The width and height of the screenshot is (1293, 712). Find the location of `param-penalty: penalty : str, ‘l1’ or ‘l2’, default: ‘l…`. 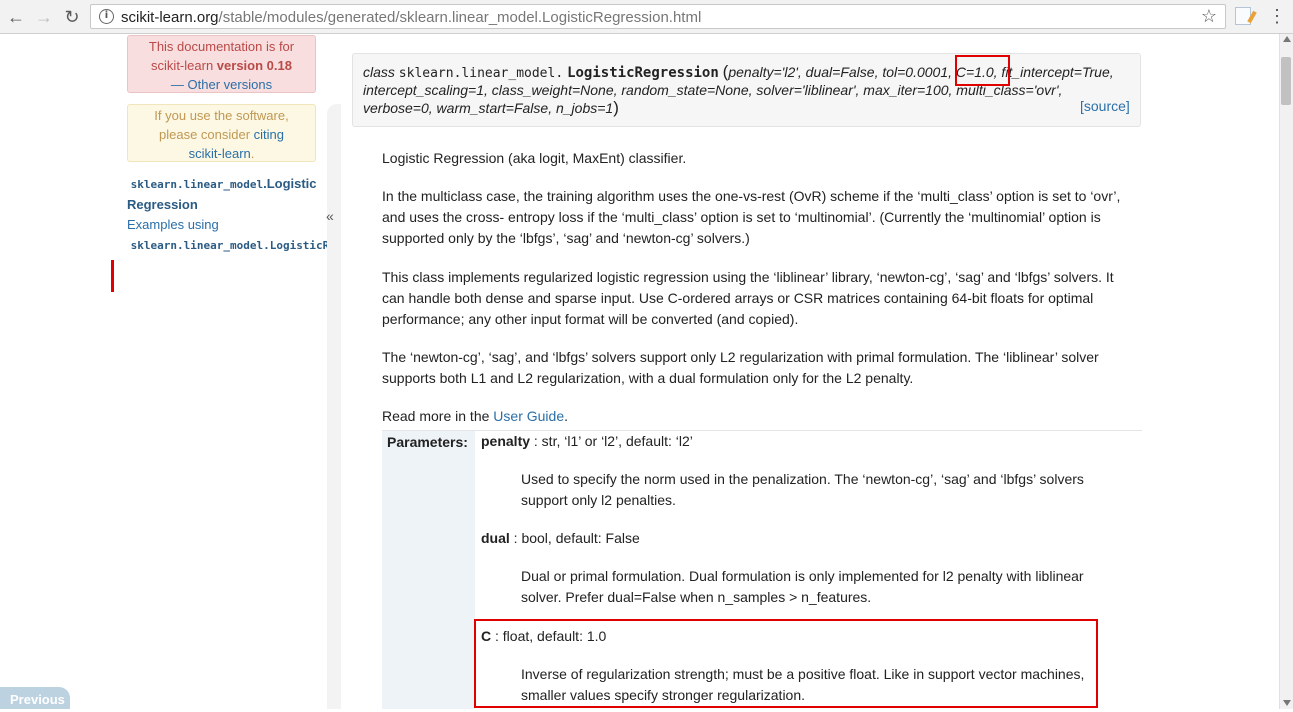

param-penalty: penalty : str, ‘l1’ or ‘l2’, default: ‘l… is located at coordinates (587, 441).